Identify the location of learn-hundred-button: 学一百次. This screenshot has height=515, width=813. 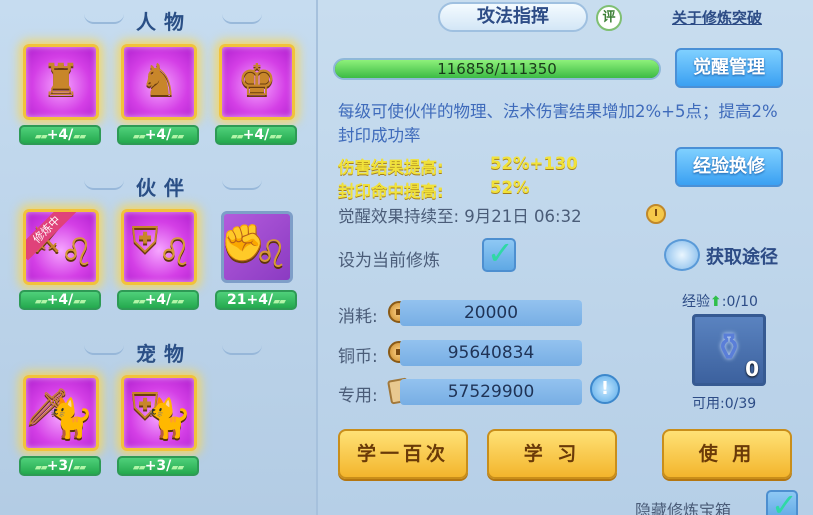
(403, 454).